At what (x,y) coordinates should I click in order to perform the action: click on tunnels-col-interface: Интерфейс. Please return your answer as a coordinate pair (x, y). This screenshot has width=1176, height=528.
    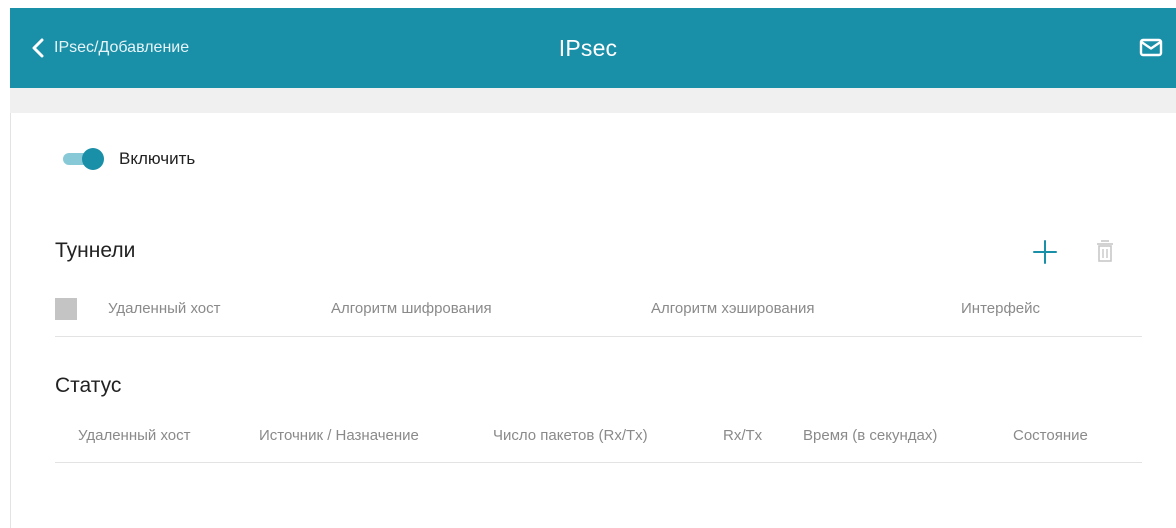
    Looking at the image, I should click on (1001, 308).